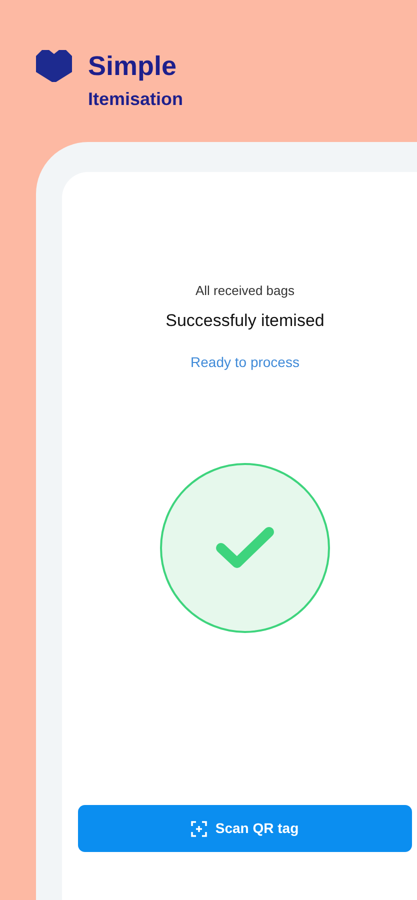 The height and width of the screenshot is (900, 417). What do you see at coordinates (245, 320) in the screenshot?
I see `status-title: Successfuly itemised` at bounding box center [245, 320].